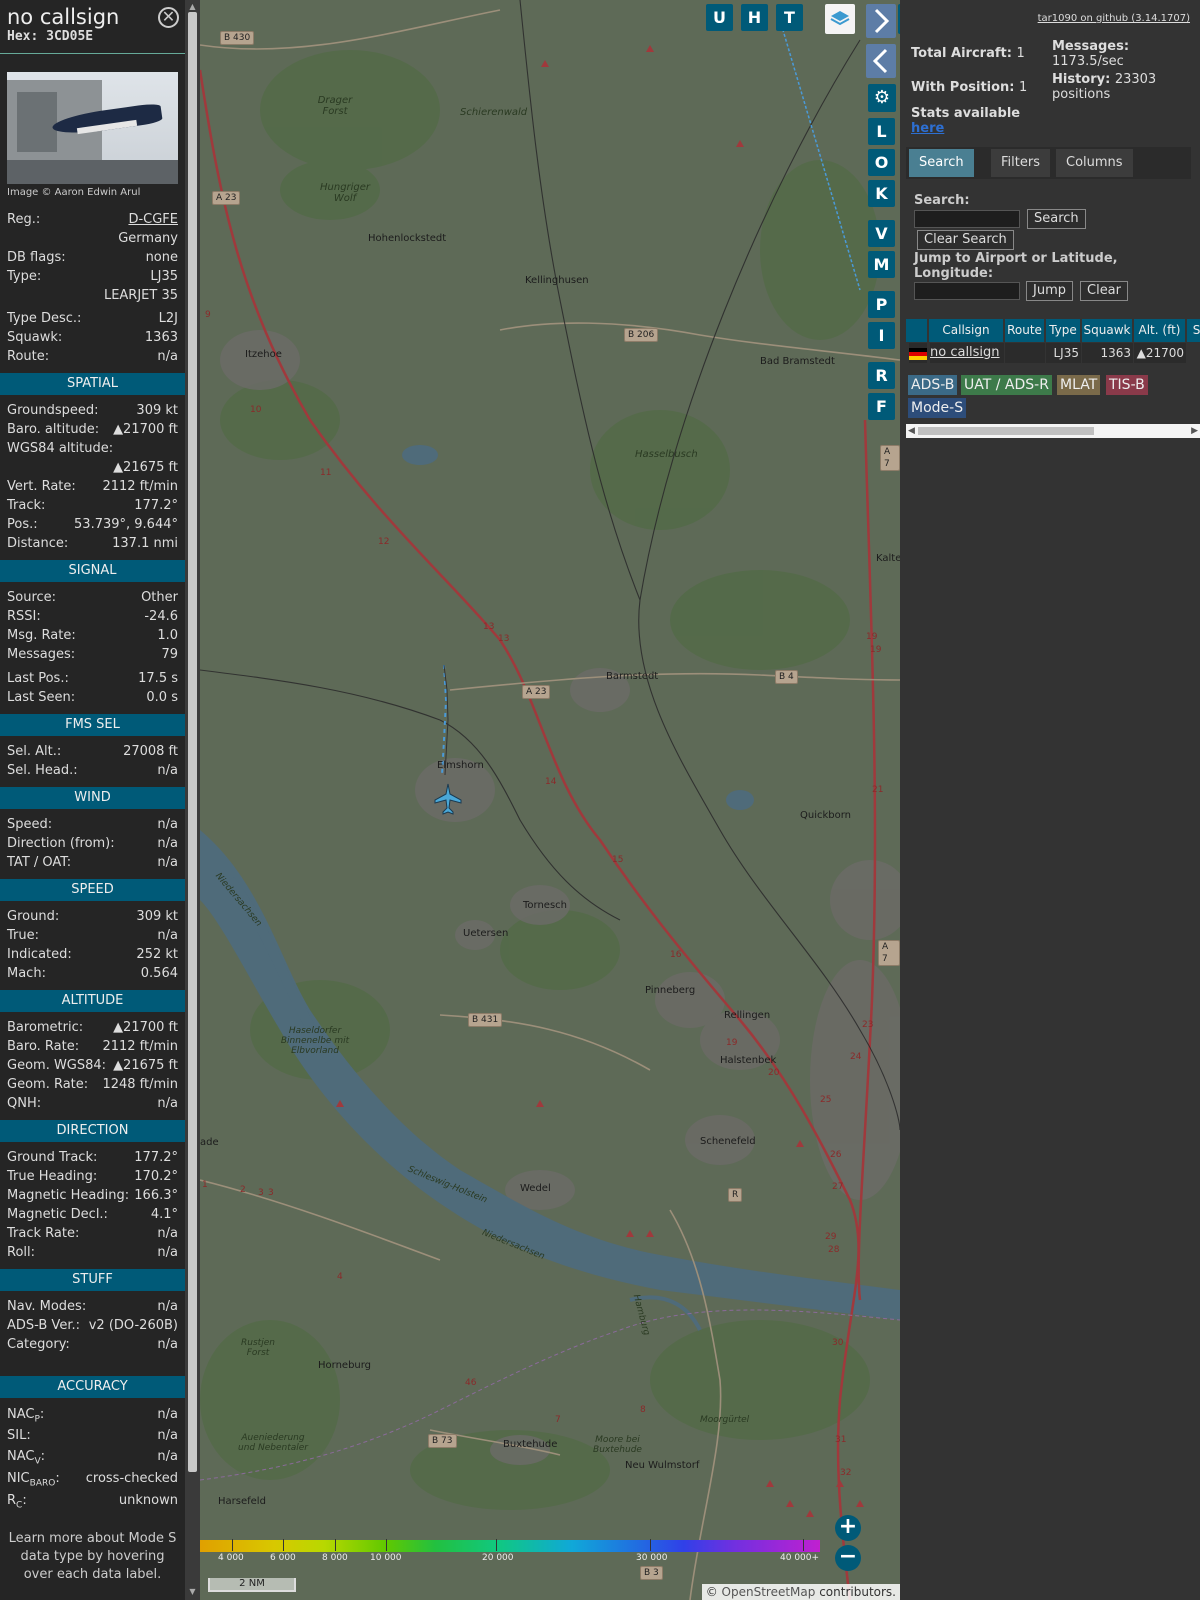 Image resolution: width=1200 pixels, height=1600 pixels. I want to click on place-moorguertel: Moorgürtel, so click(725, 1420).